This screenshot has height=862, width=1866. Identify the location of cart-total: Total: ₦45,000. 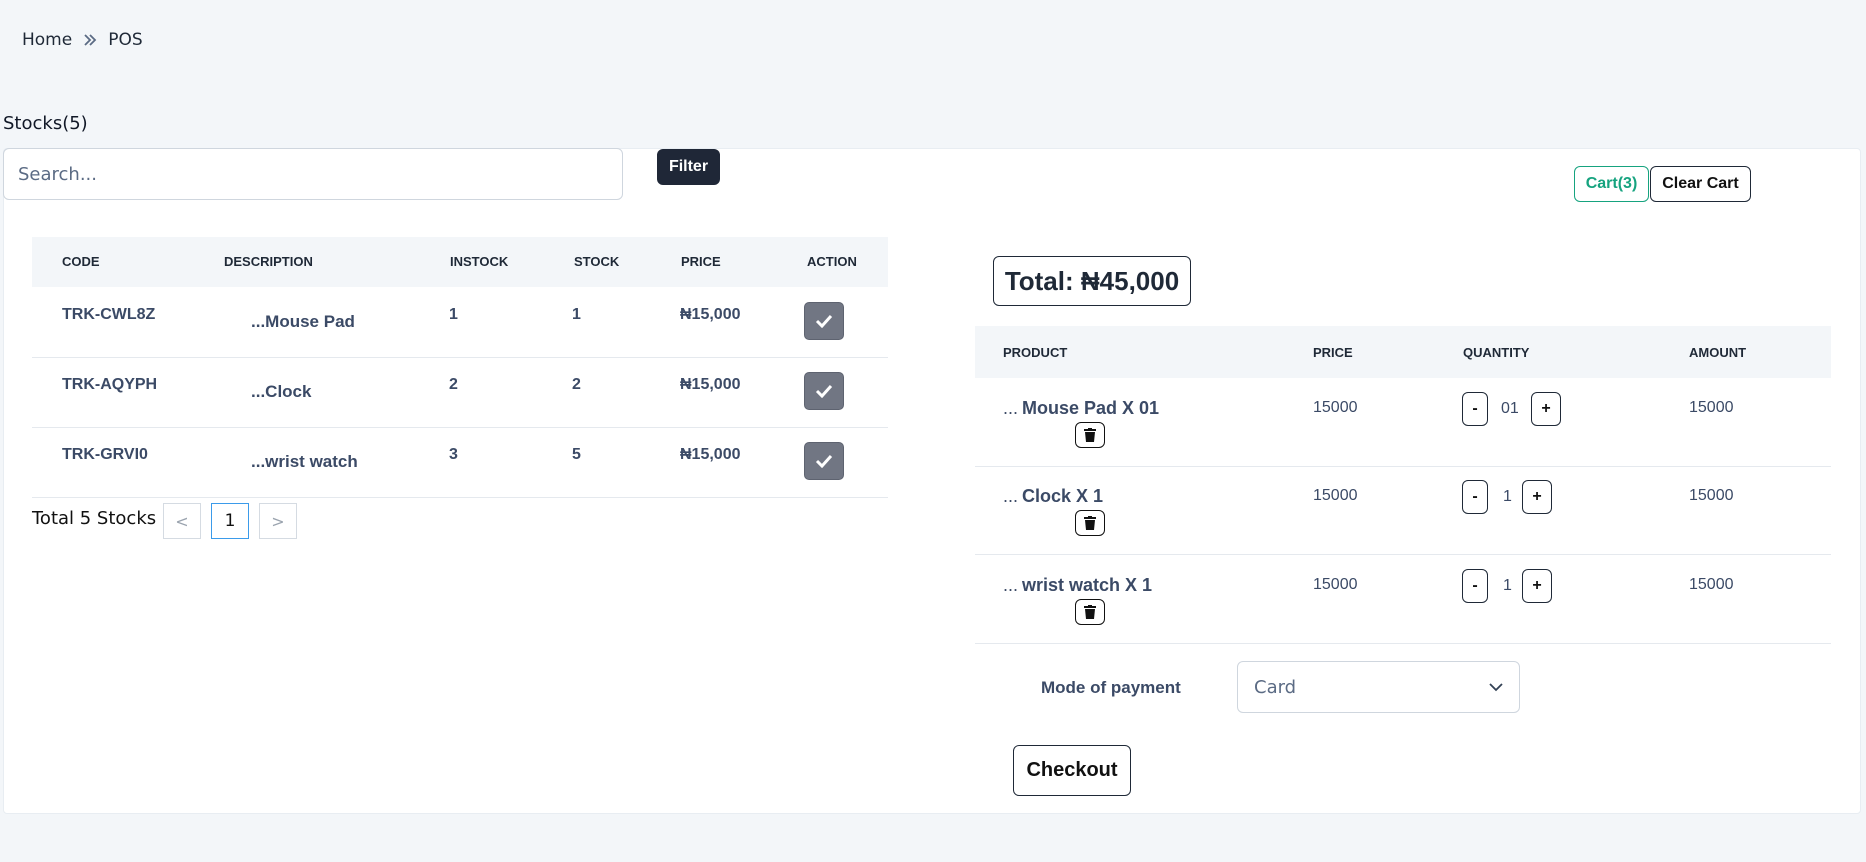
(1092, 281).